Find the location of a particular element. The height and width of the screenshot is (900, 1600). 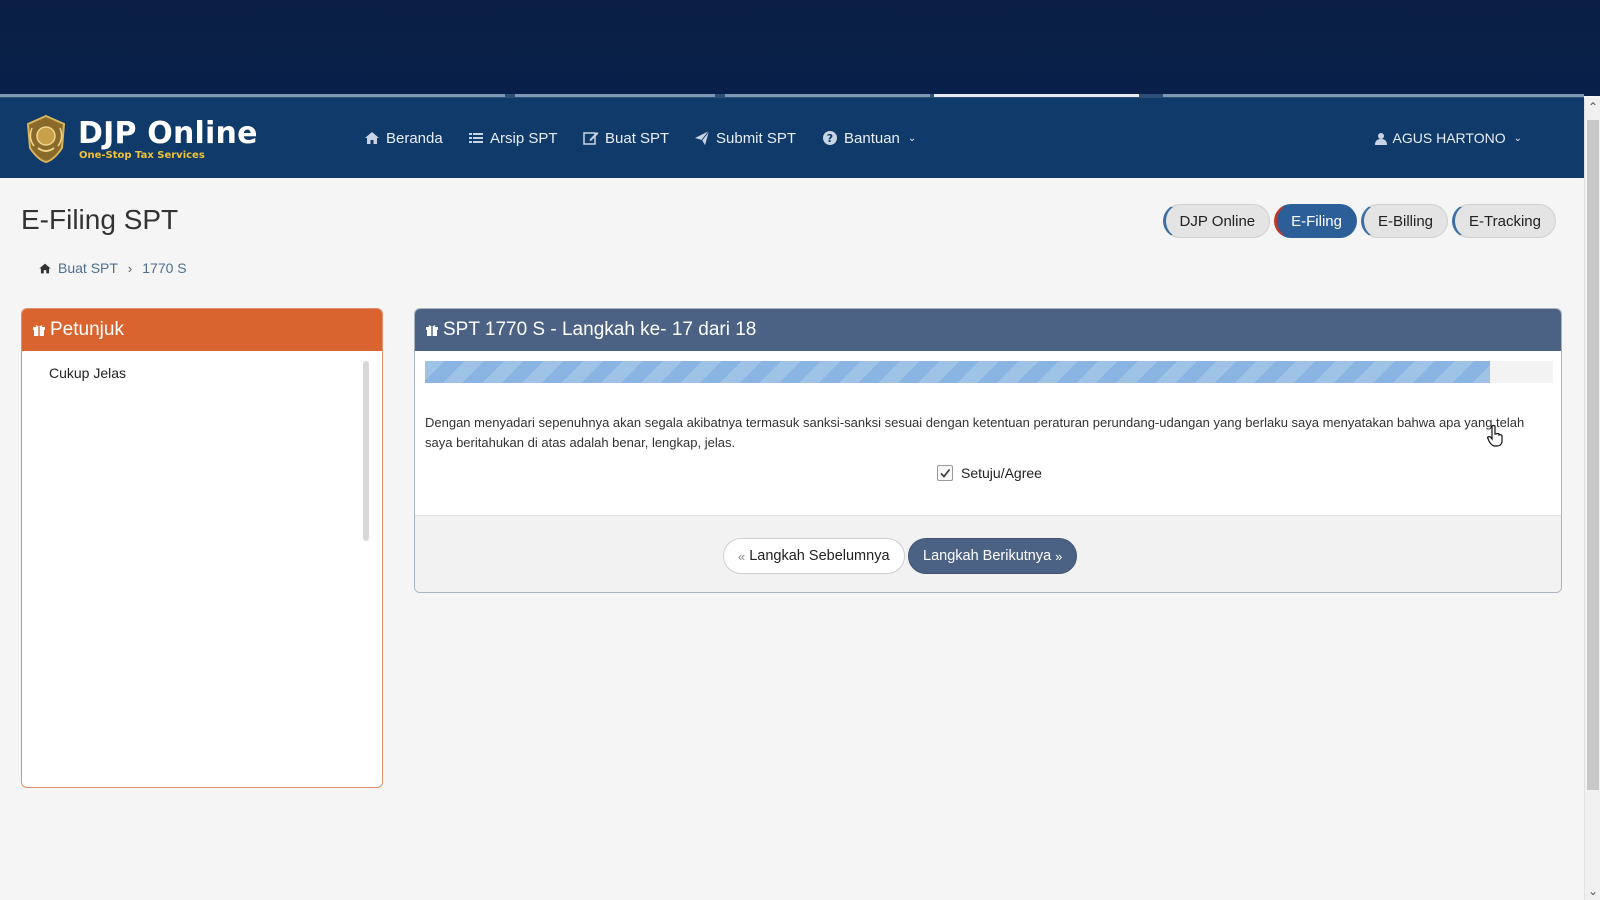

double-chevron-left-icon: « is located at coordinates (742, 556).